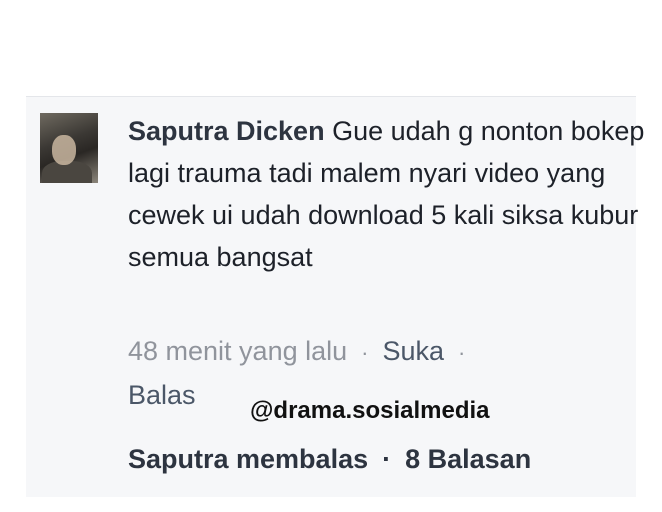 The height and width of the screenshot is (512, 662). What do you see at coordinates (370, 410) in the screenshot?
I see `watermark: @drama.sosialmedia` at bounding box center [370, 410].